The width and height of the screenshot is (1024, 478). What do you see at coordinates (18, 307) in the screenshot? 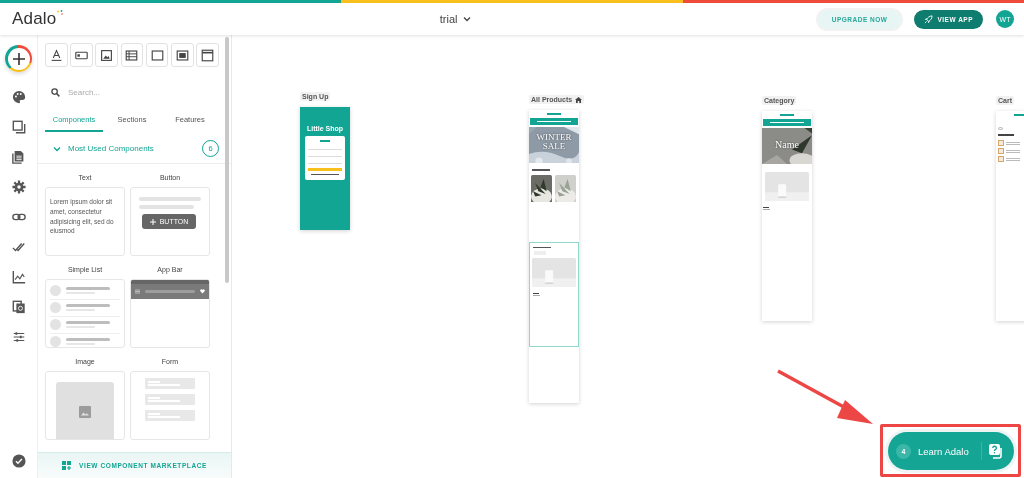
I see `copy-icon` at bounding box center [18, 307].